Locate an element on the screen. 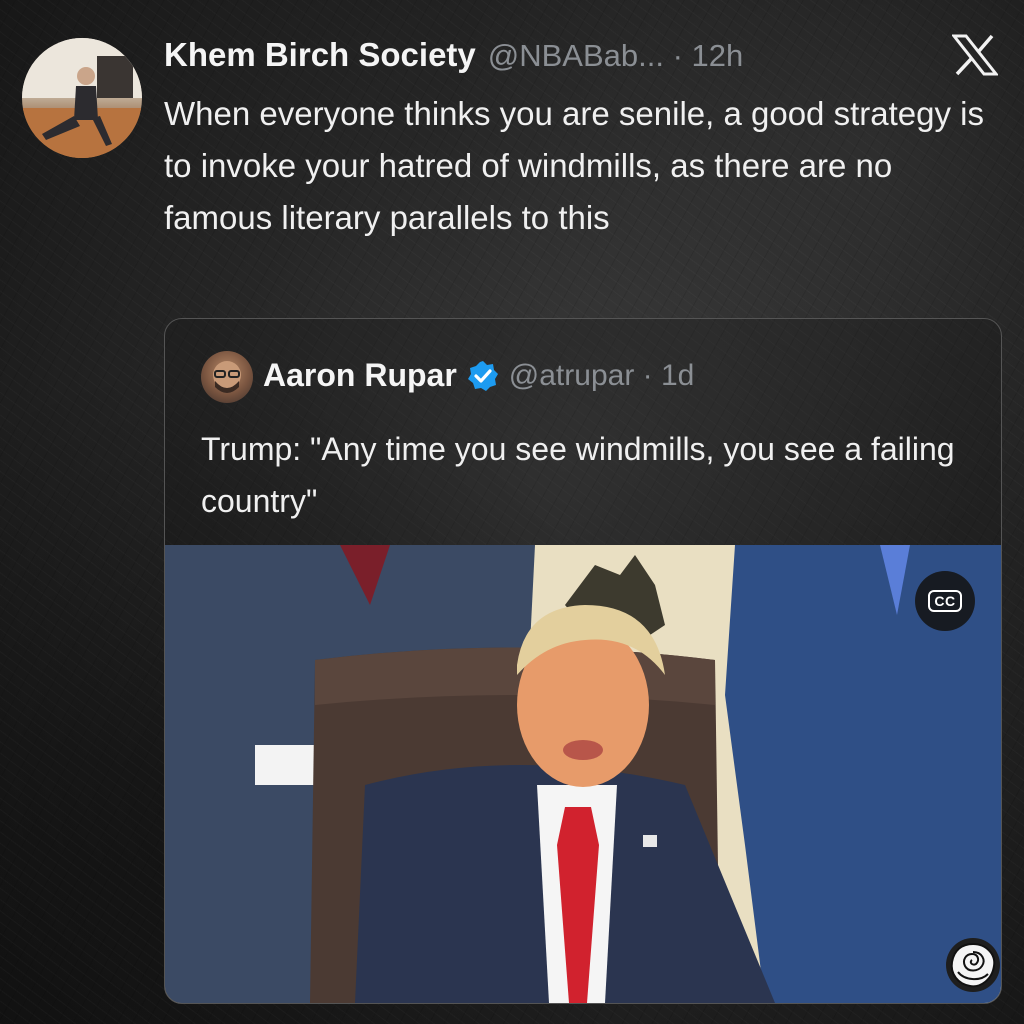 This screenshot has width=1024, height=1024. quoted-tweet-header: Aaron Rupar @atrupar · 1d is located at coordinates (478, 375).